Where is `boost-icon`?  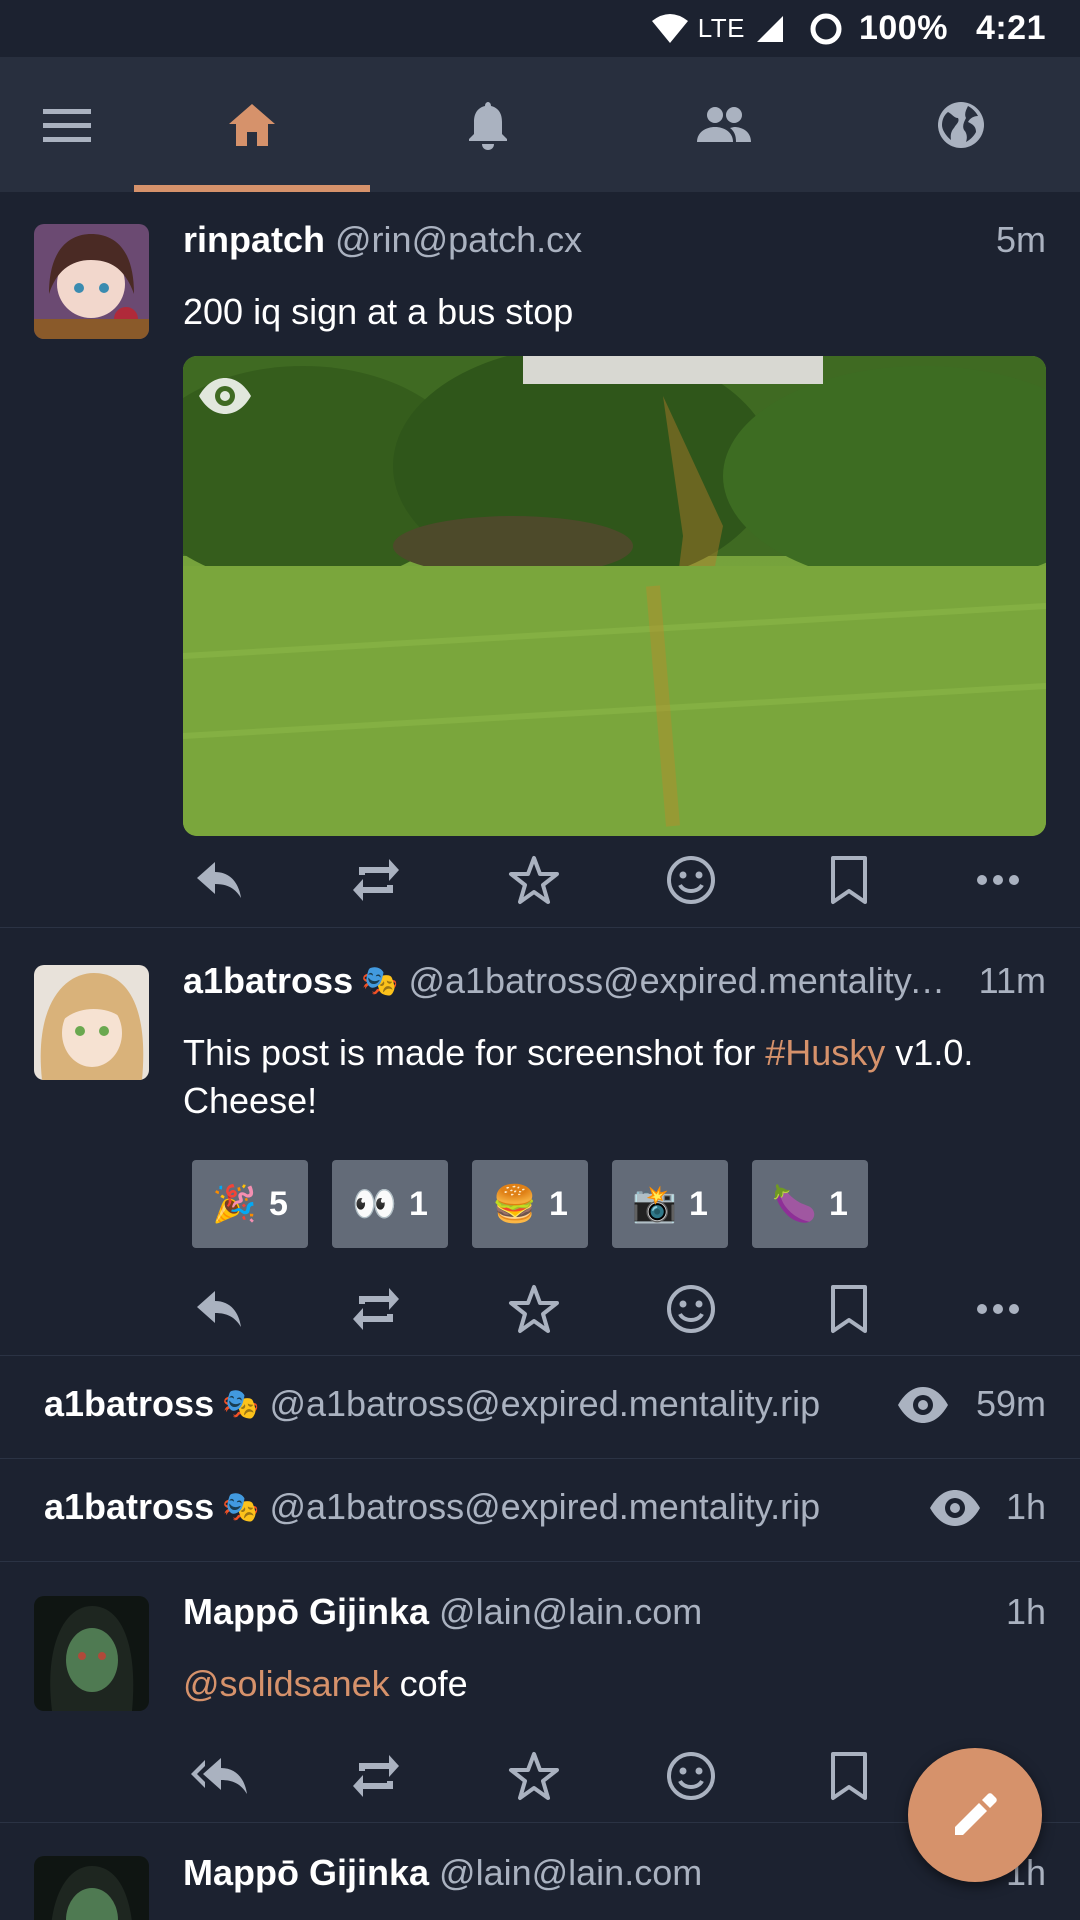
boost-icon is located at coordinates (376, 1309).